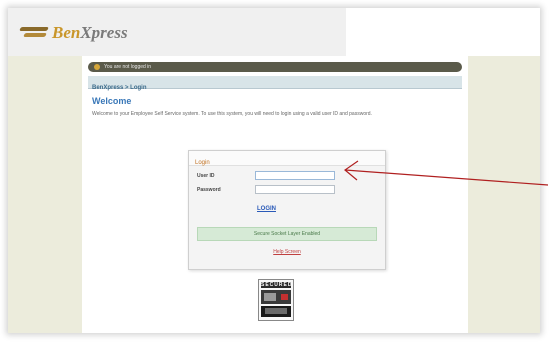 Image resolution: width=550 pixels, height=343 pixels. What do you see at coordinates (276, 297) in the screenshot?
I see `badge-seal-icon` at bounding box center [276, 297].